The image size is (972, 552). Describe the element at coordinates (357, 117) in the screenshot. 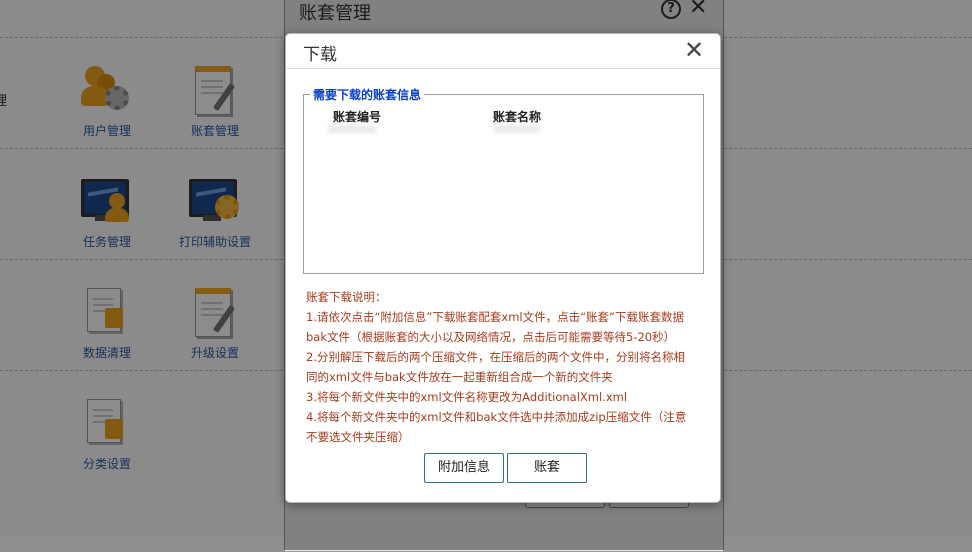

I see `column-header-account-number: 账套编号` at that location.